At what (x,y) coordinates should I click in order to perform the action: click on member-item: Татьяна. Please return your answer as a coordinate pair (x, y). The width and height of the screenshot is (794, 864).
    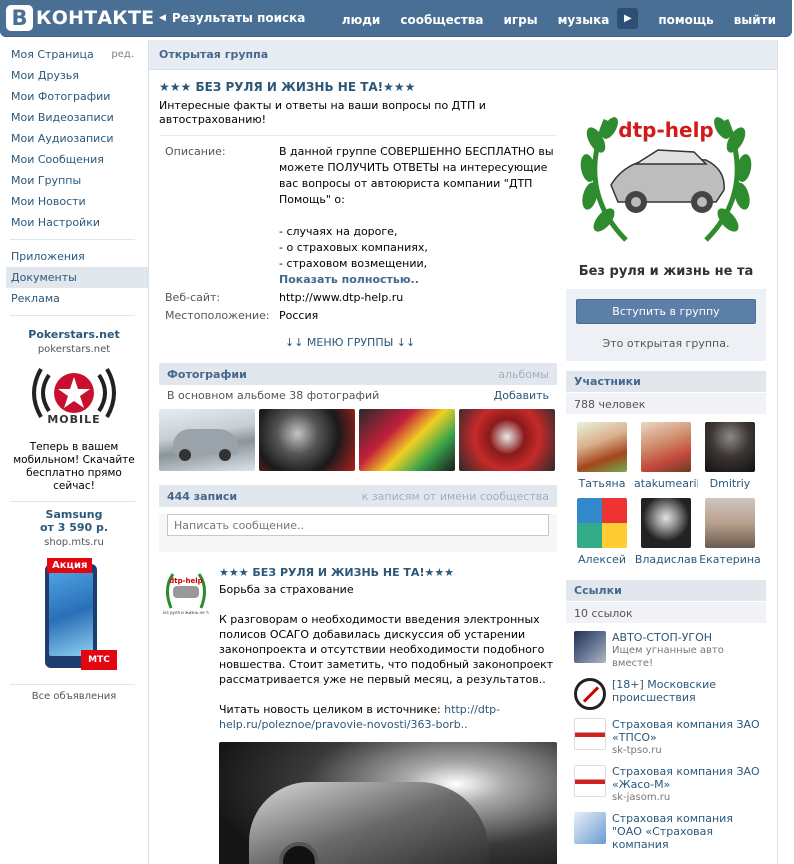
    Looking at the image, I should click on (602, 456).